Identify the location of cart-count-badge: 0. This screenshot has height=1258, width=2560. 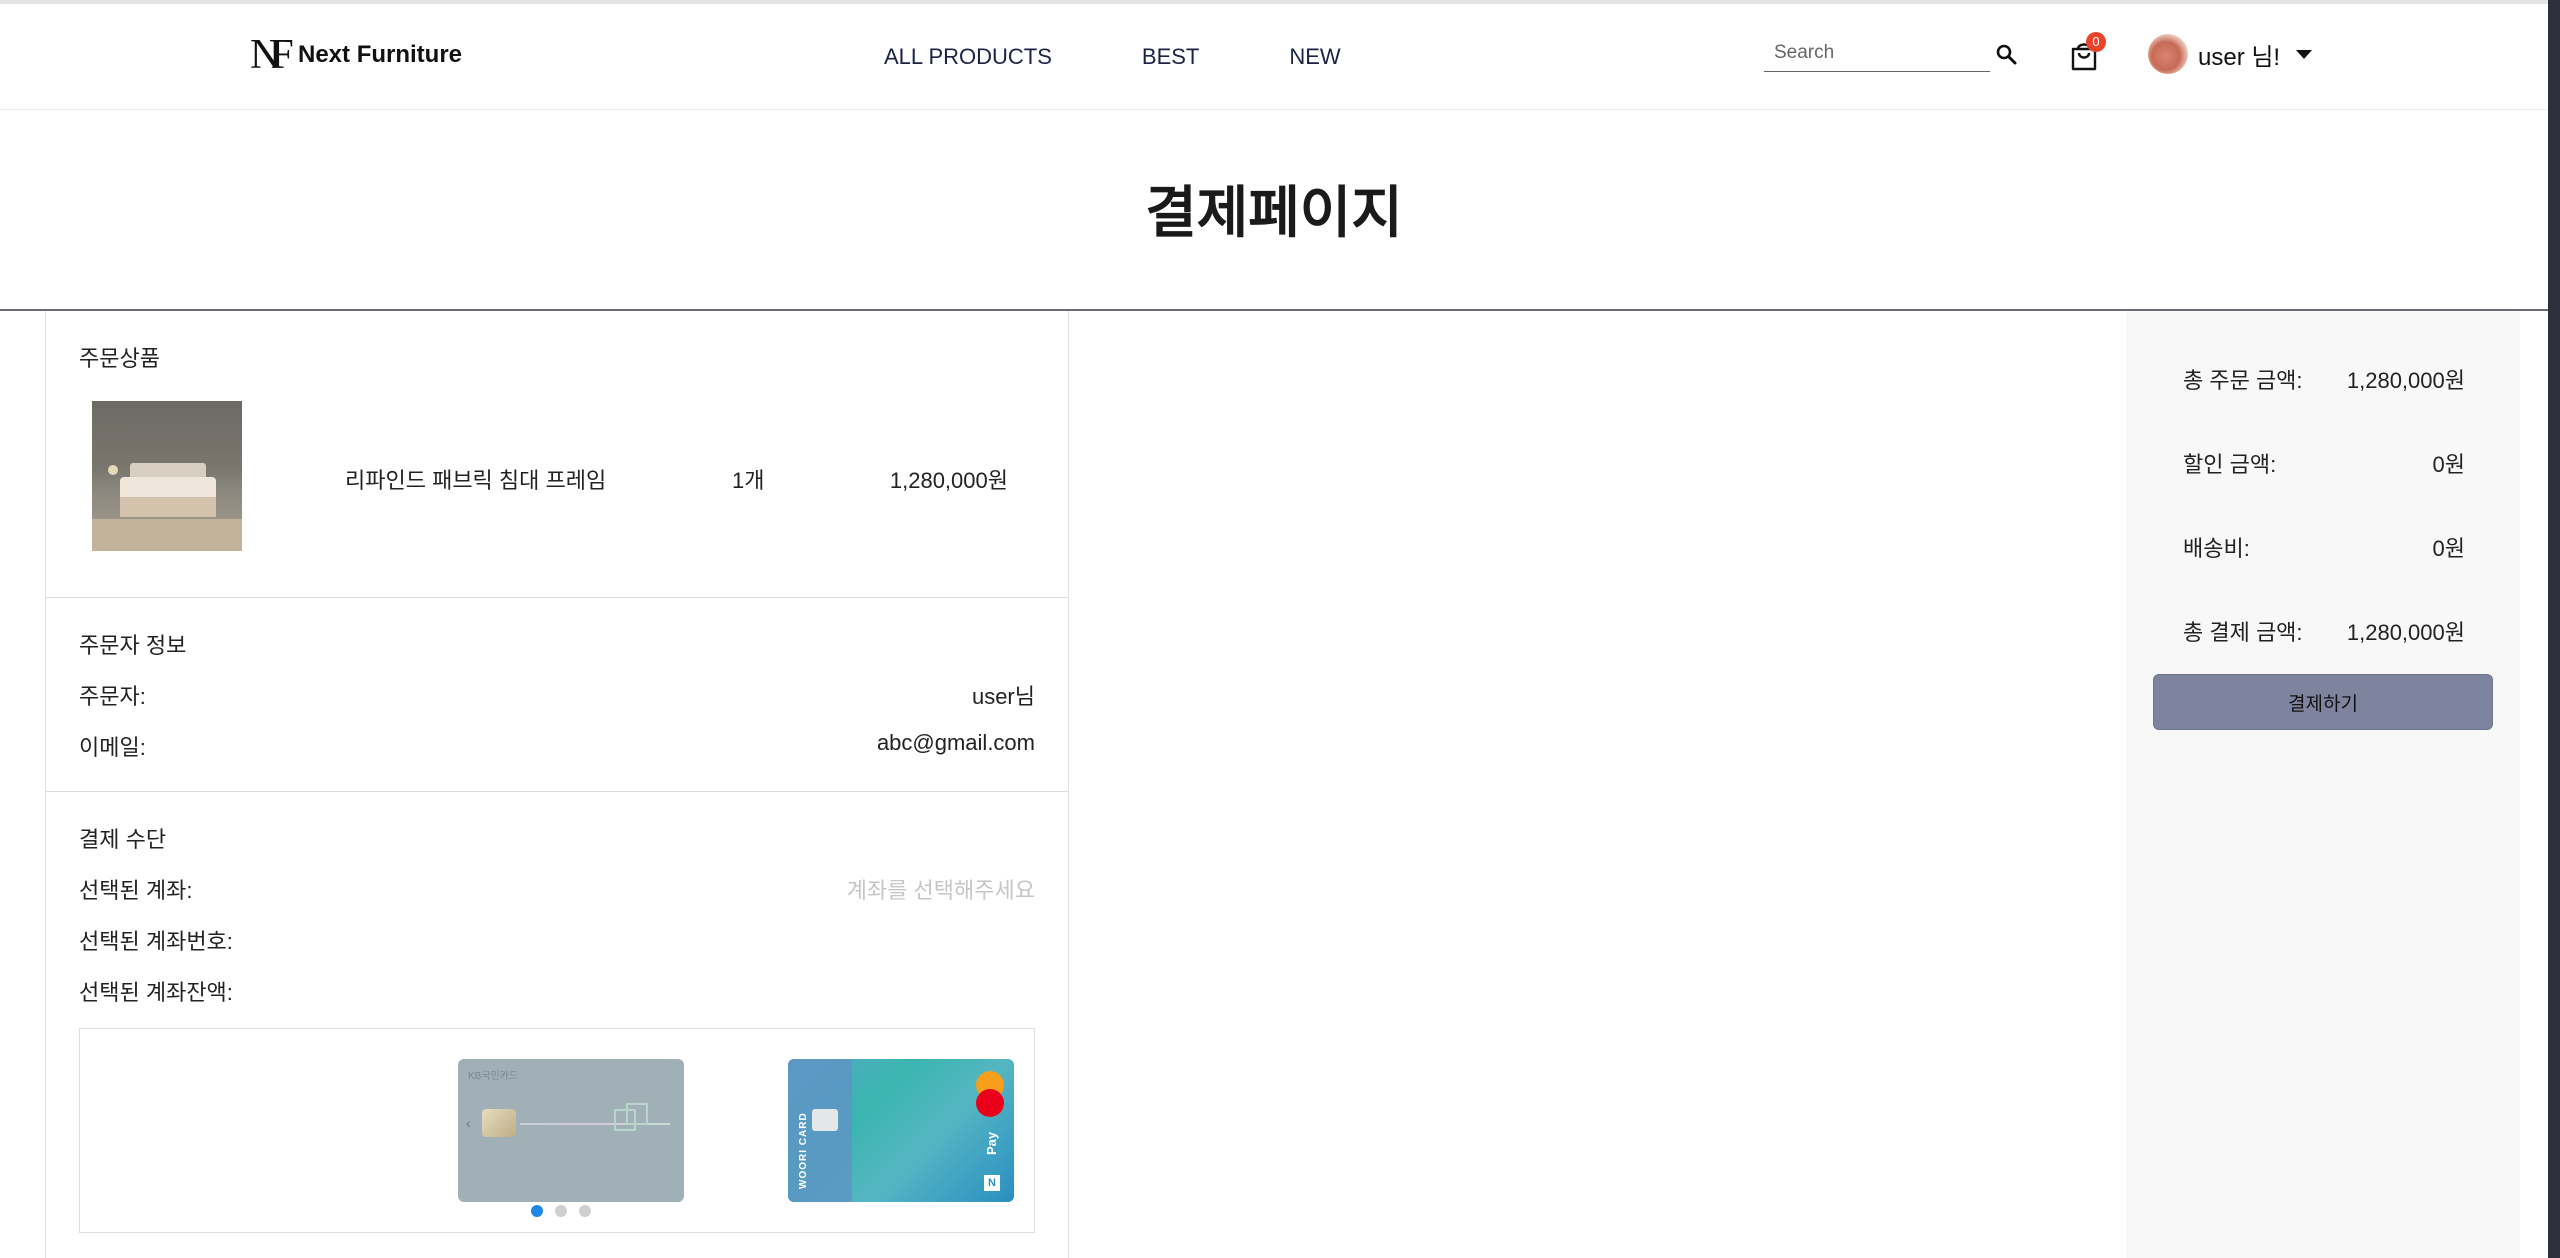
(2096, 42).